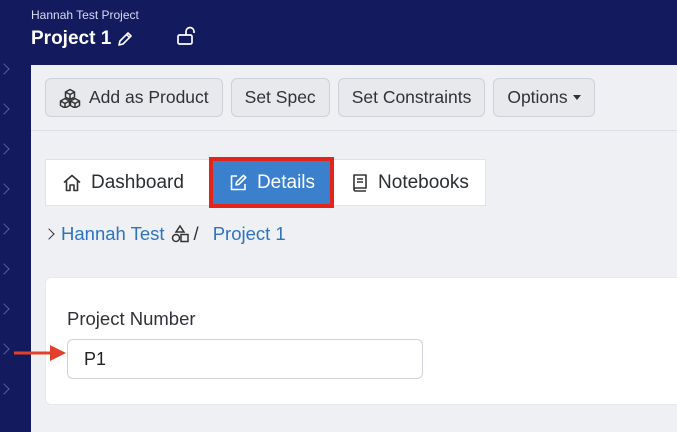 The height and width of the screenshot is (432, 677). I want to click on add-as-product-button: Add as Product, so click(134, 97).